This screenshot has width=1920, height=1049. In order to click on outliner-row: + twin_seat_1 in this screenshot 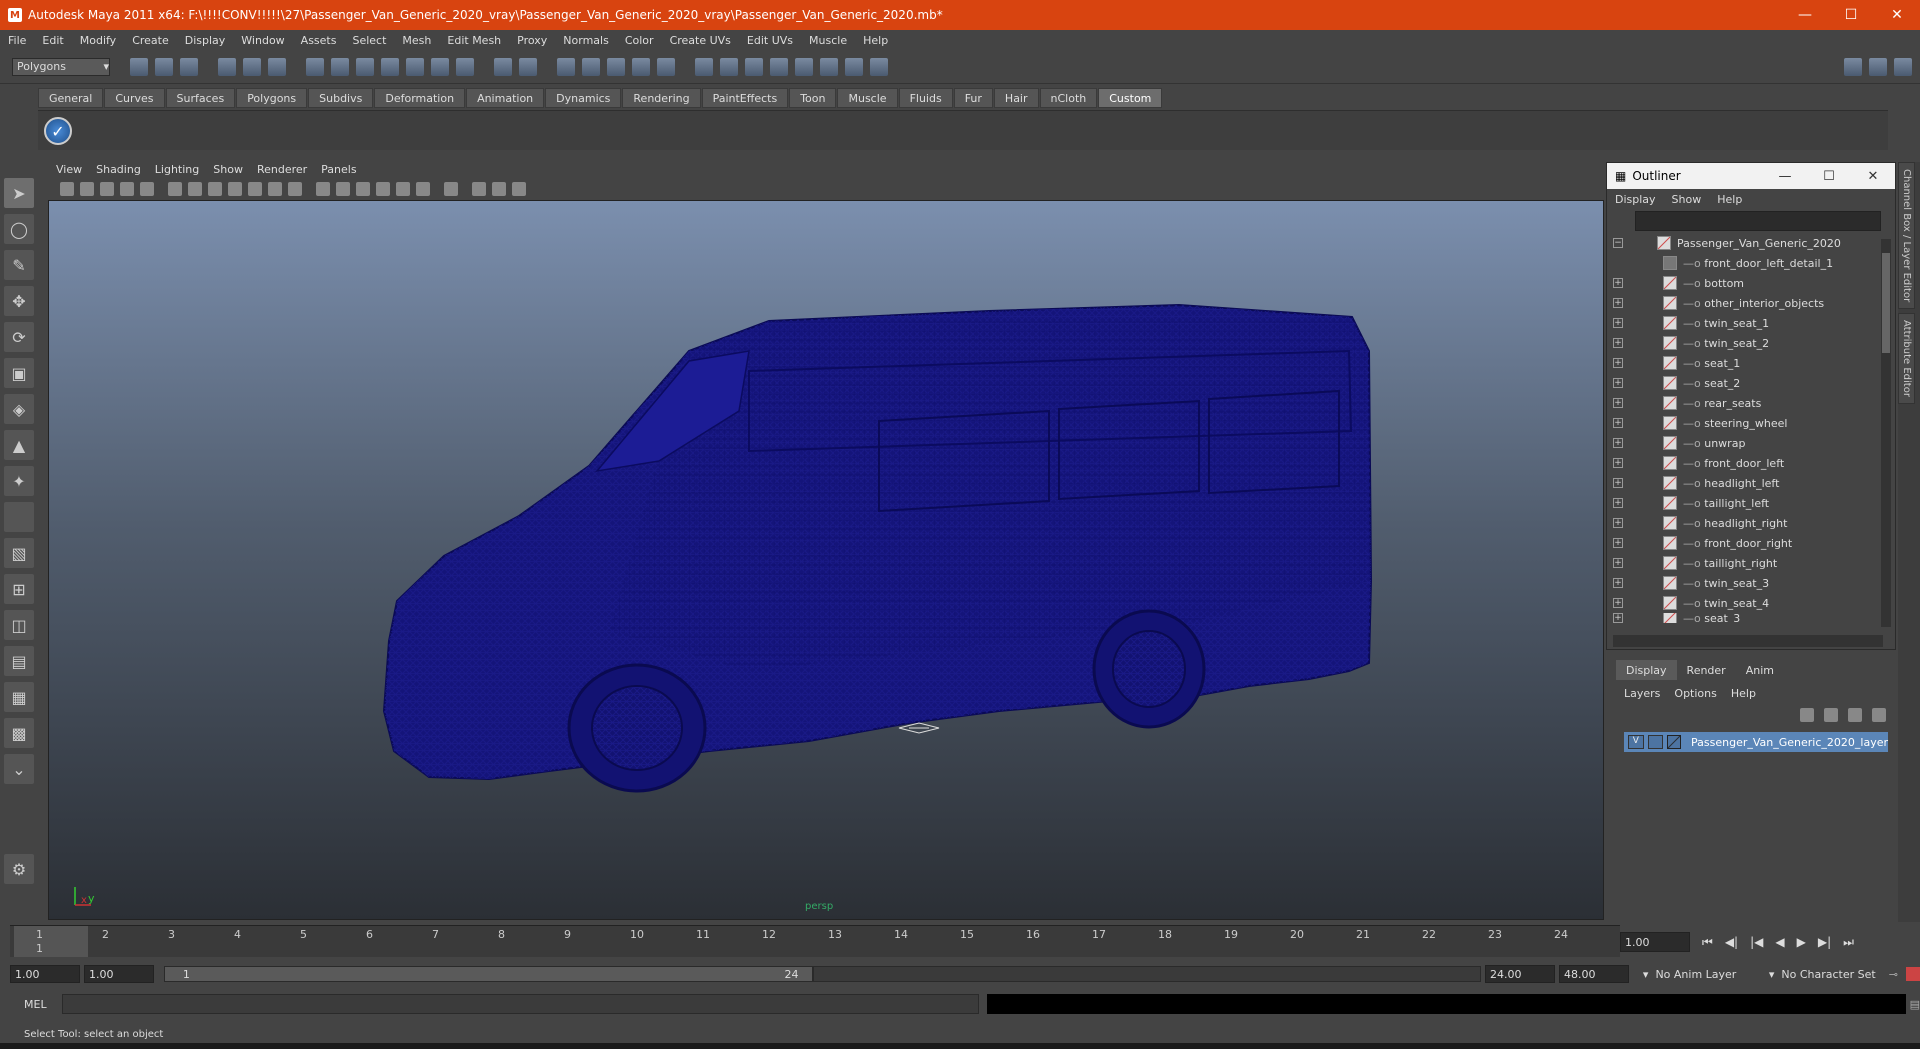, I will do `click(1751, 323)`.